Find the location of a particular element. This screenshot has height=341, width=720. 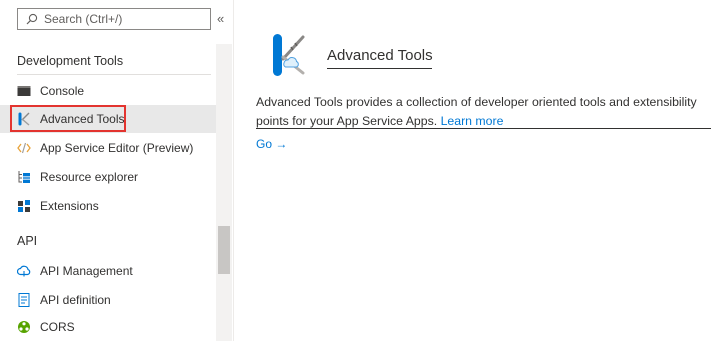

sidebar-item-app-service-editor: App Service Editor (Preview) is located at coordinates (108, 148).